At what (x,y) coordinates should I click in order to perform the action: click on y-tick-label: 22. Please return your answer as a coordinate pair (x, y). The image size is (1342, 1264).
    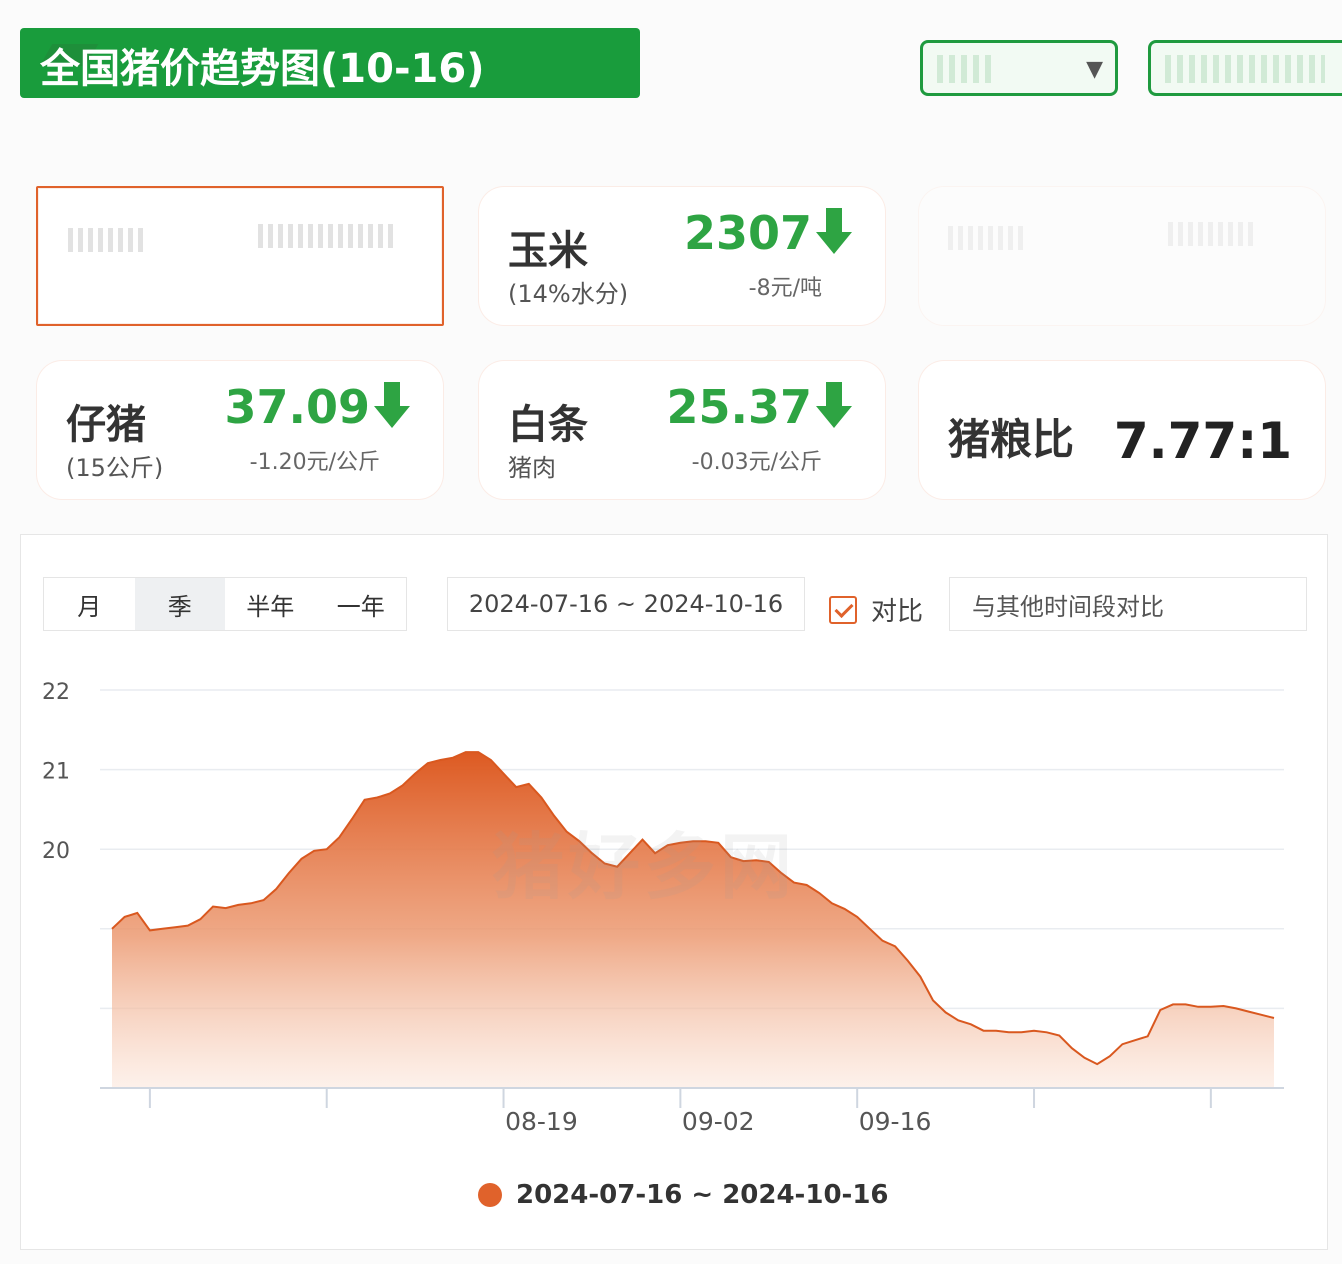
    Looking at the image, I should click on (56, 692).